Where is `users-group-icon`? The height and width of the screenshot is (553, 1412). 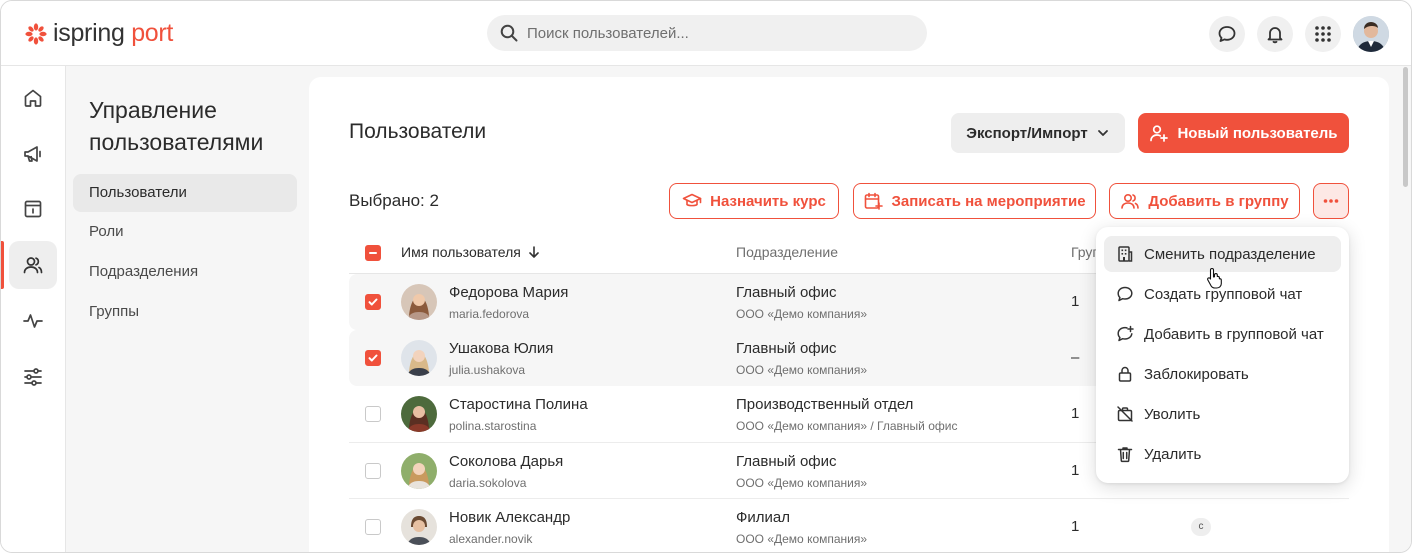 users-group-icon is located at coordinates (1130, 201).